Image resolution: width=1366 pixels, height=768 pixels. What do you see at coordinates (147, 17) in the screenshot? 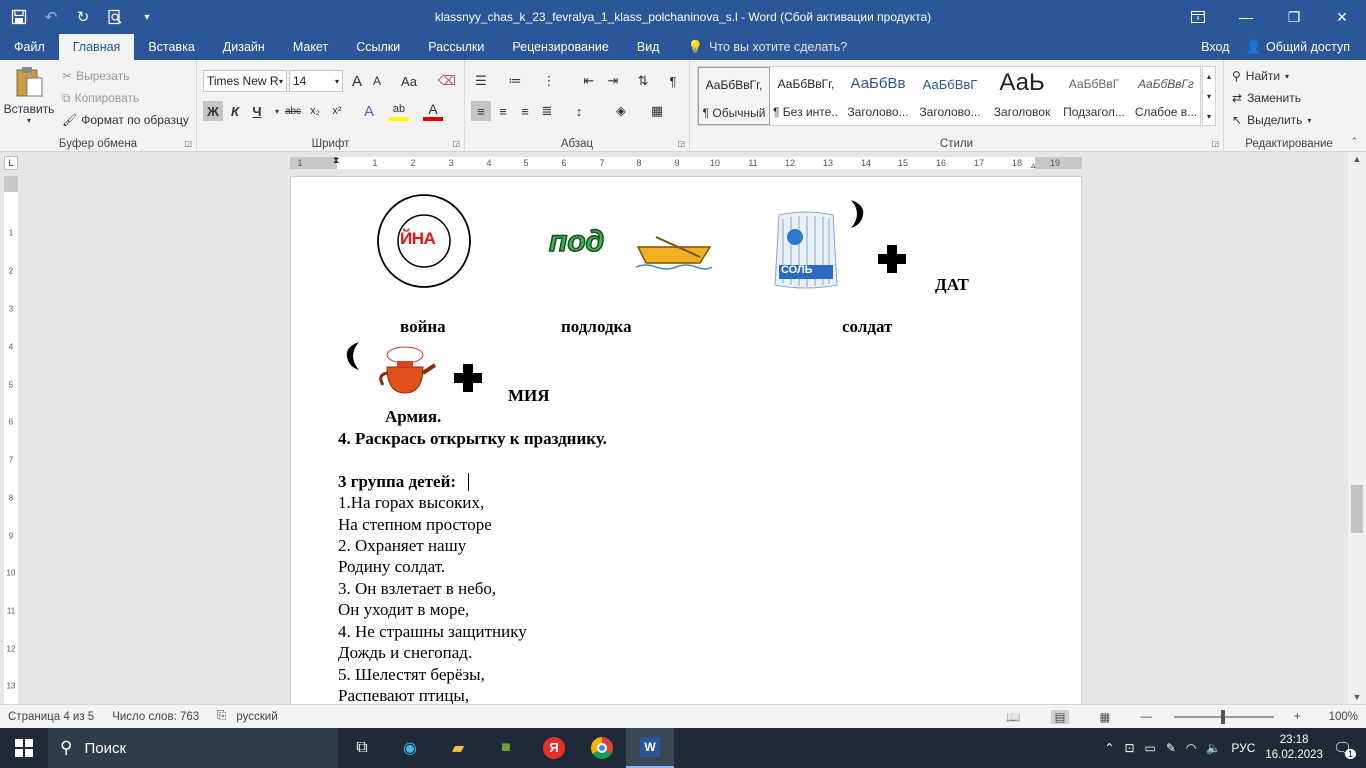
I see `customize-qat-icon: ▾` at bounding box center [147, 17].